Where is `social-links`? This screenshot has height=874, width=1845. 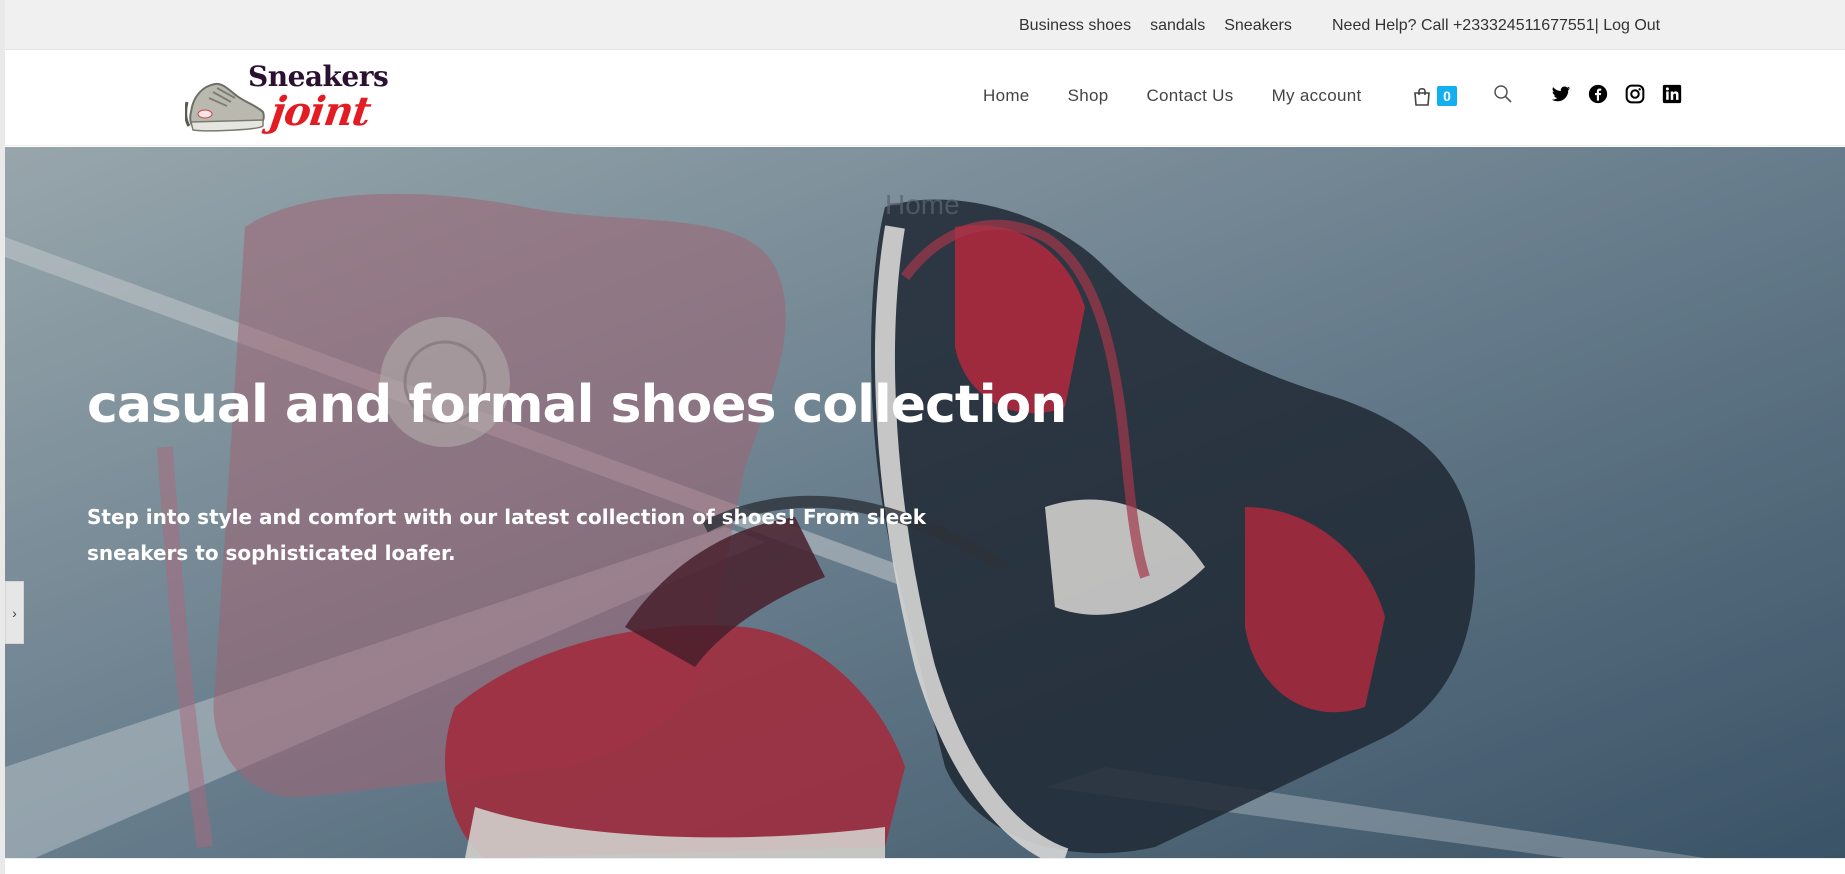 social-links is located at coordinates (1616, 94).